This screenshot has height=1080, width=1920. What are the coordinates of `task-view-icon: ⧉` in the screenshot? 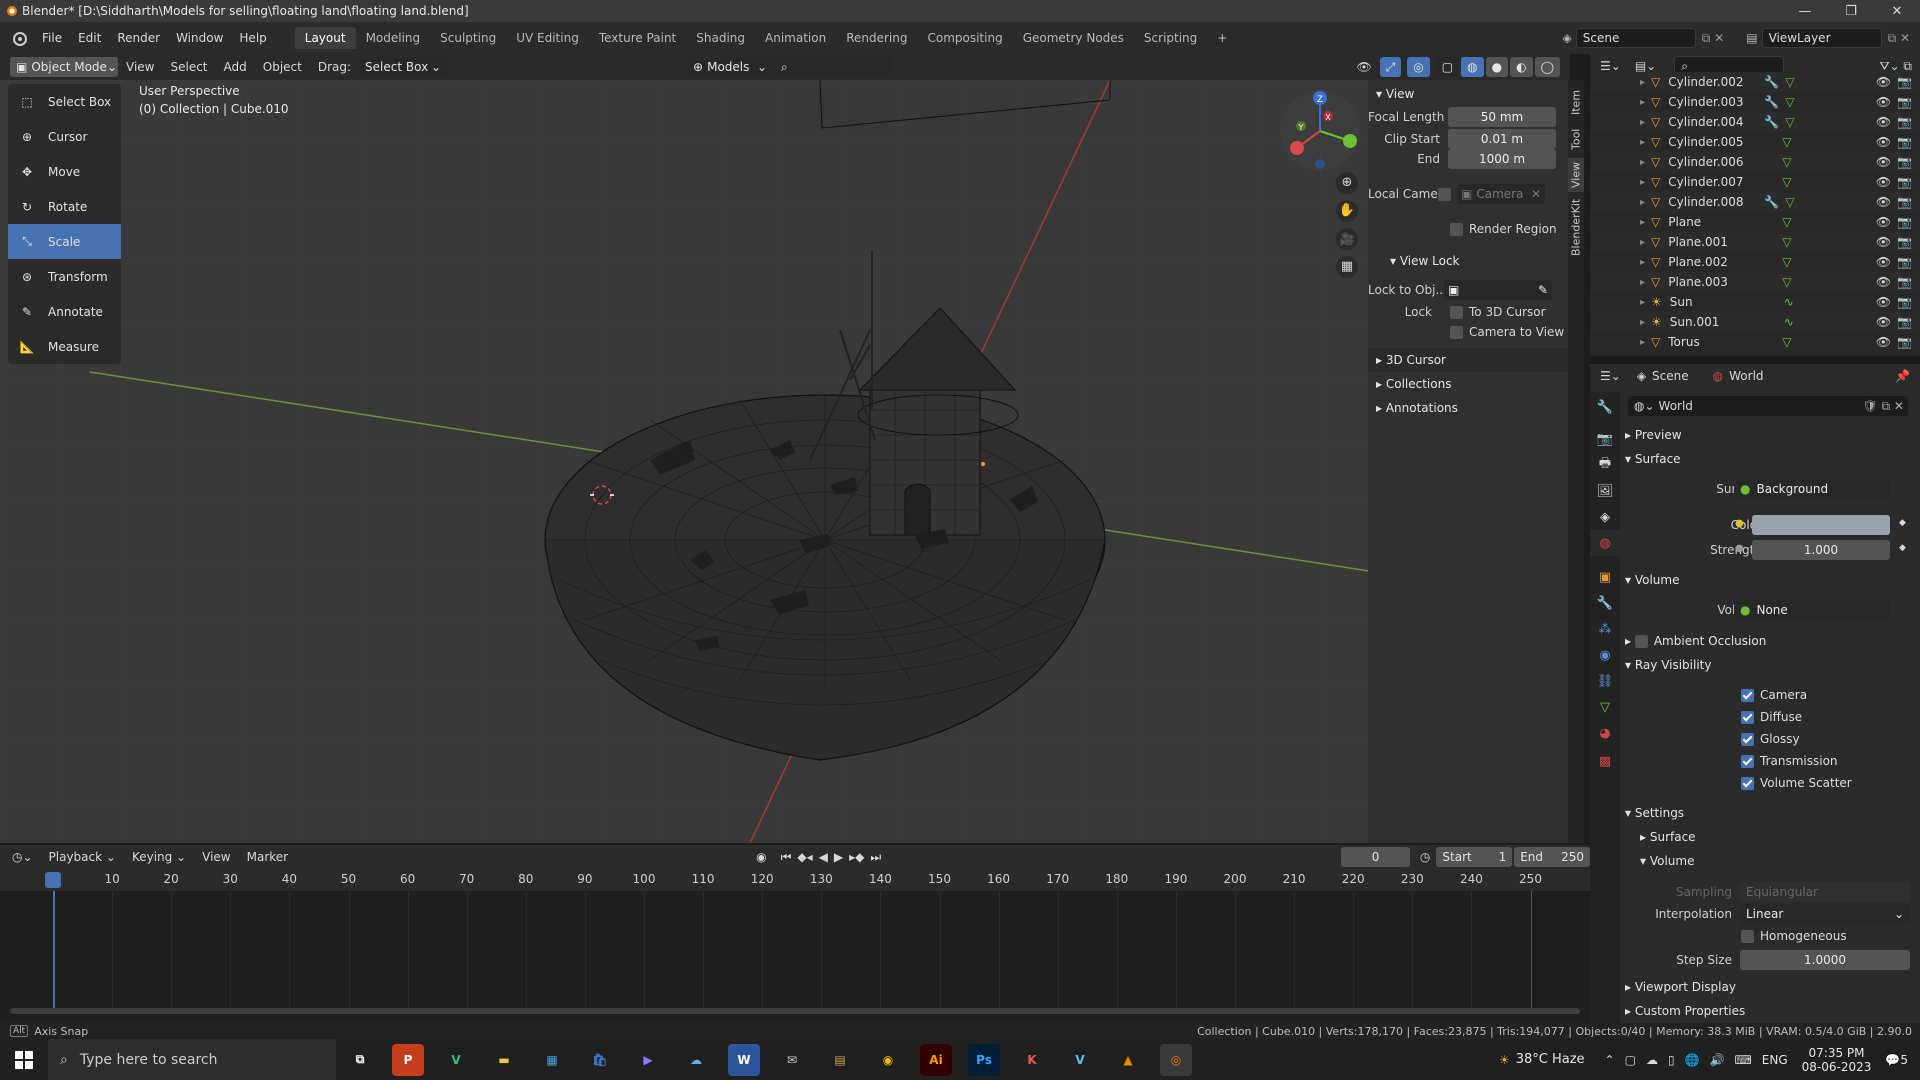 It's located at (360, 1060).